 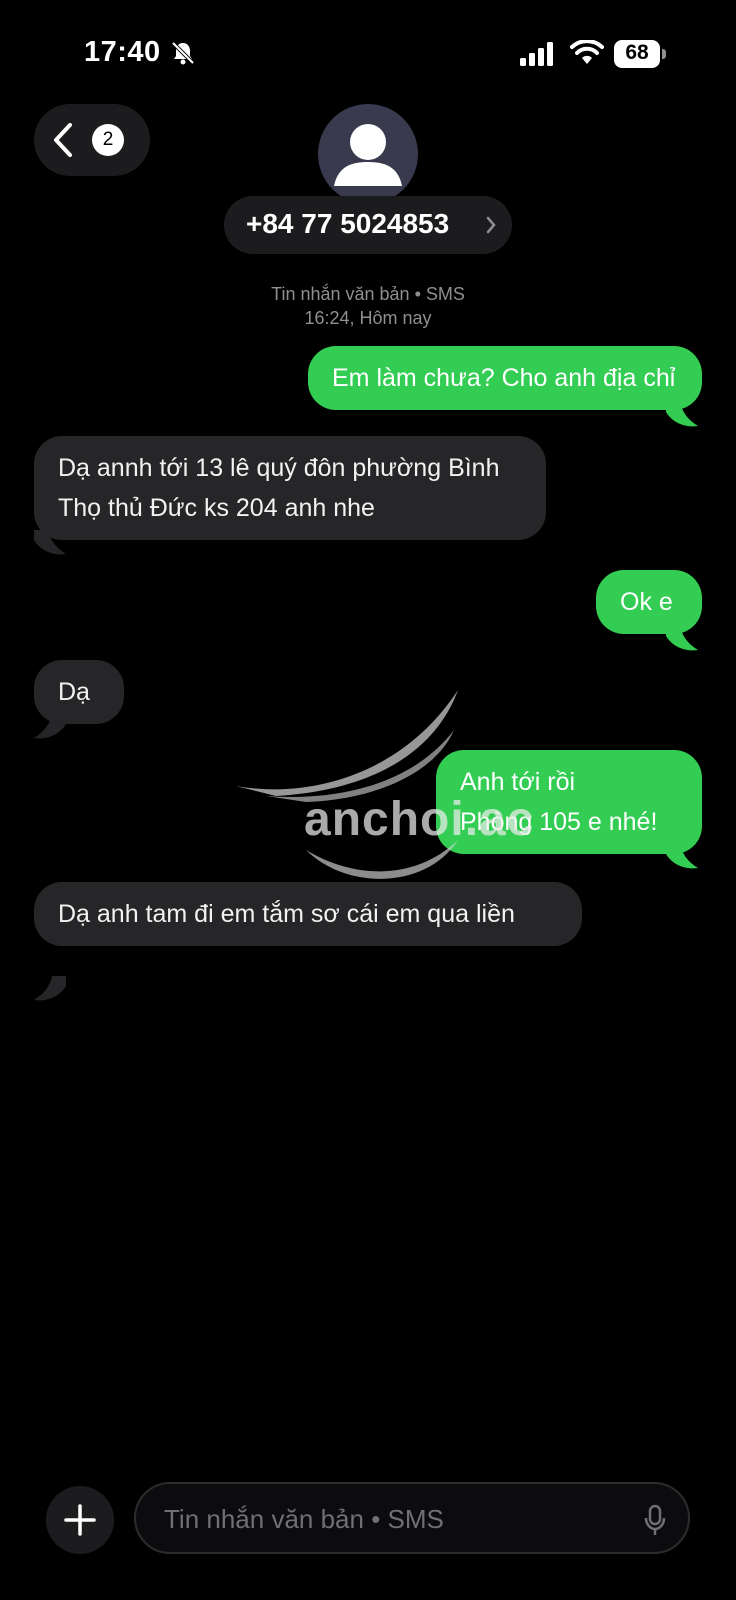 What do you see at coordinates (74, 692) in the screenshot?
I see `message-text: Dạ` at bounding box center [74, 692].